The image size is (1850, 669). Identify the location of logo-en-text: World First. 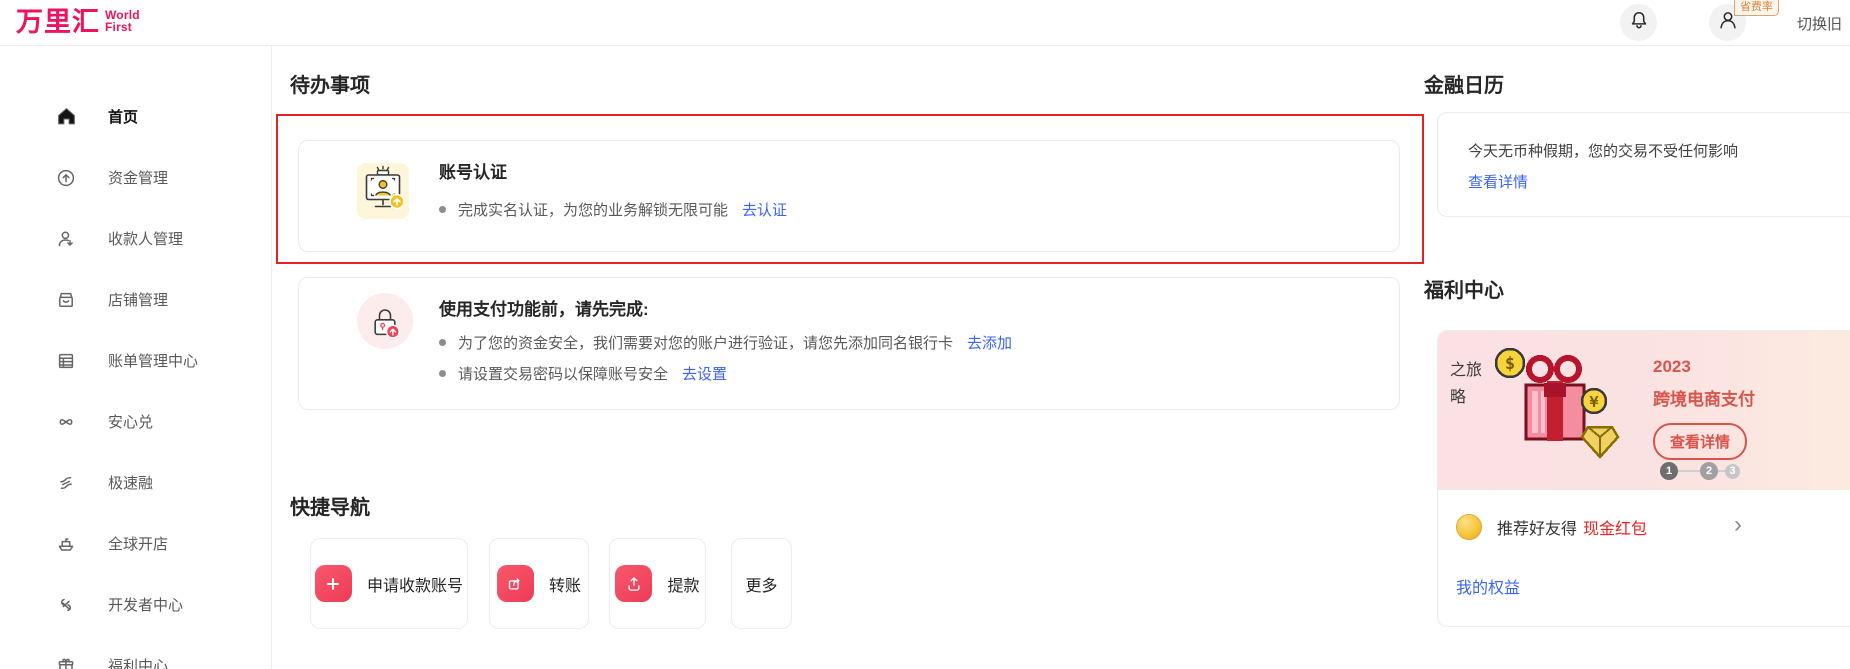
(122, 21).